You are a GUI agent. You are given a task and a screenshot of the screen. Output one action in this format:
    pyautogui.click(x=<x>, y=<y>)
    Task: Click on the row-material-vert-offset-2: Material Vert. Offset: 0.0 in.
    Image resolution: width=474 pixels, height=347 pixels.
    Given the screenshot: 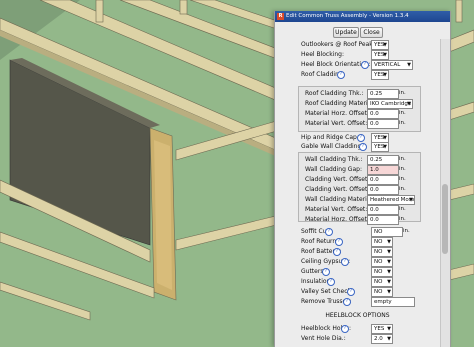 What is the action you would take?
    pyautogui.click(x=357, y=210)
    